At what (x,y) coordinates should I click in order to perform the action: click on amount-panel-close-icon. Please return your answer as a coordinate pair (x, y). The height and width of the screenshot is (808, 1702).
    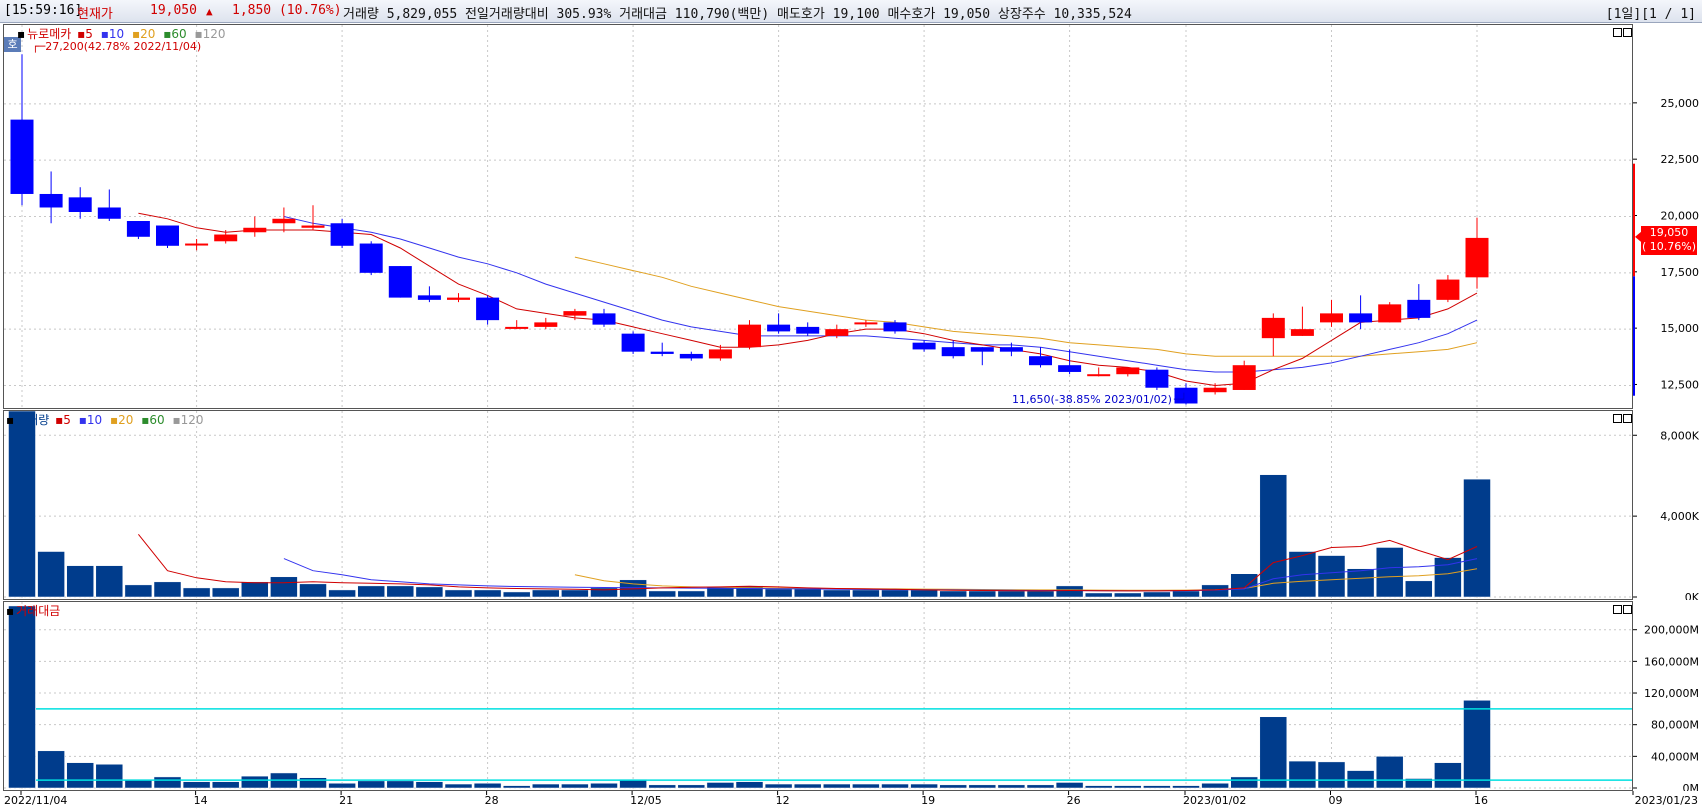
    Looking at the image, I should click on (1627, 609).